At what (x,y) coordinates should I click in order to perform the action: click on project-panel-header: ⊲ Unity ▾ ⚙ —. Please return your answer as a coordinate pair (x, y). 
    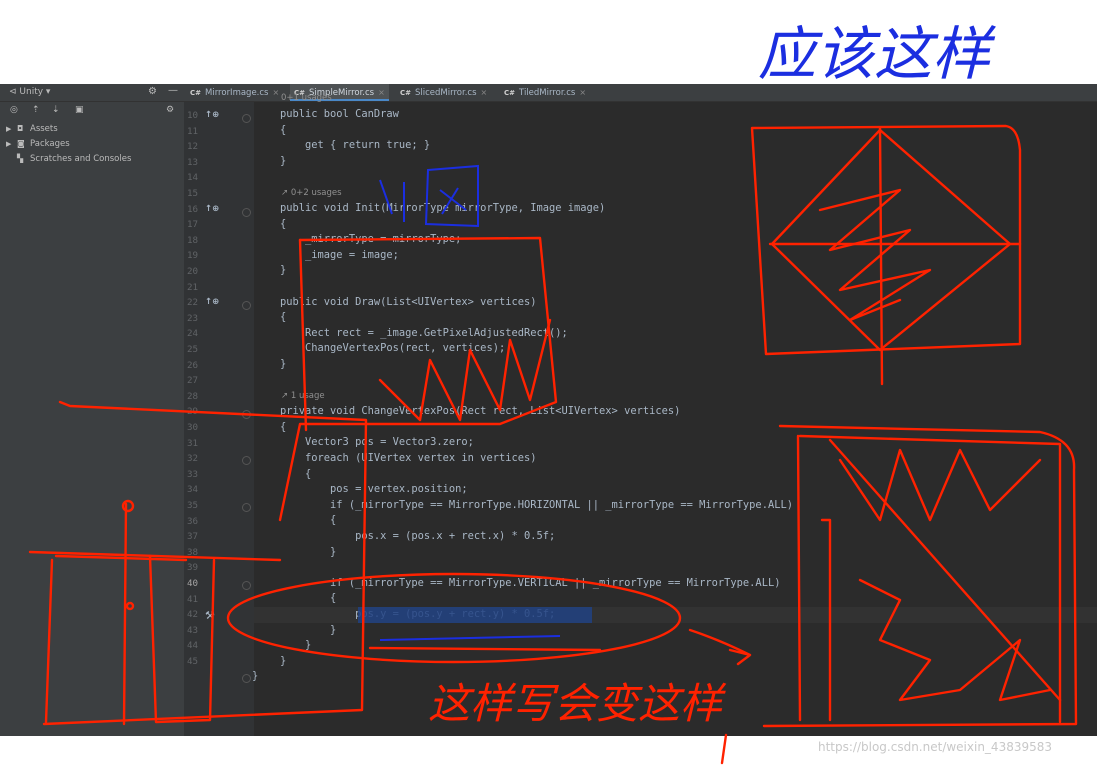
    Looking at the image, I should click on (92, 93).